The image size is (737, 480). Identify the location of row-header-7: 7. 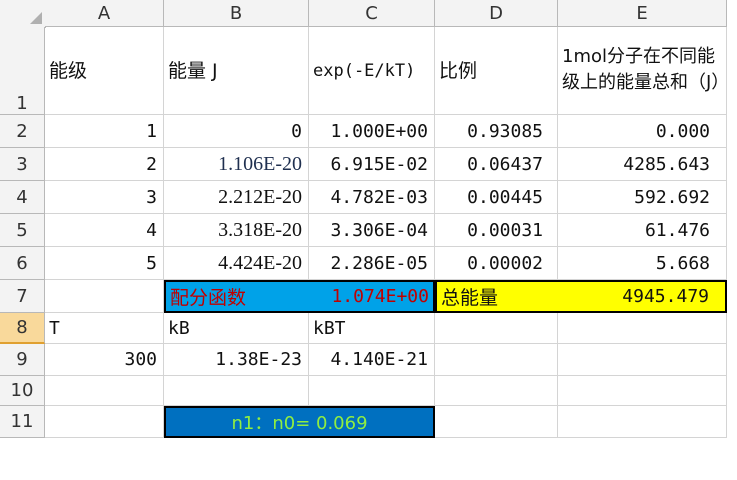
(22, 296).